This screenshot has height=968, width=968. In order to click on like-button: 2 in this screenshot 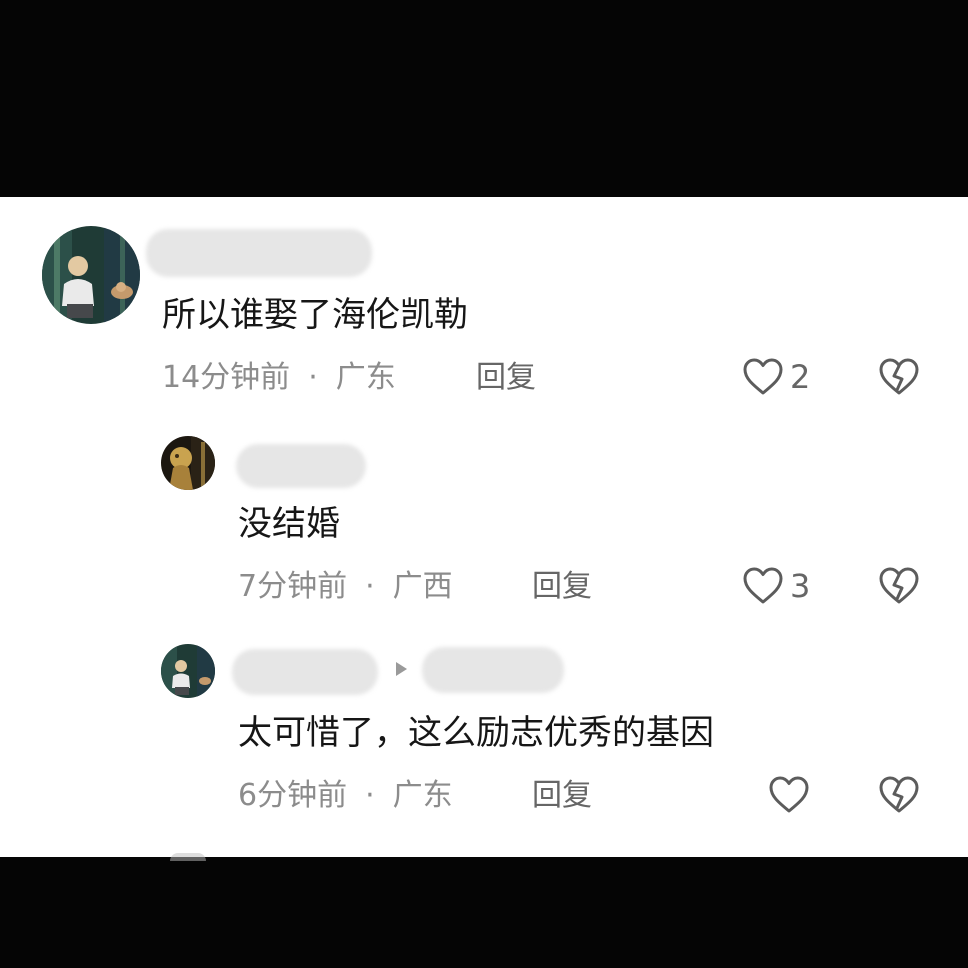, I will do `click(776, 377)`.